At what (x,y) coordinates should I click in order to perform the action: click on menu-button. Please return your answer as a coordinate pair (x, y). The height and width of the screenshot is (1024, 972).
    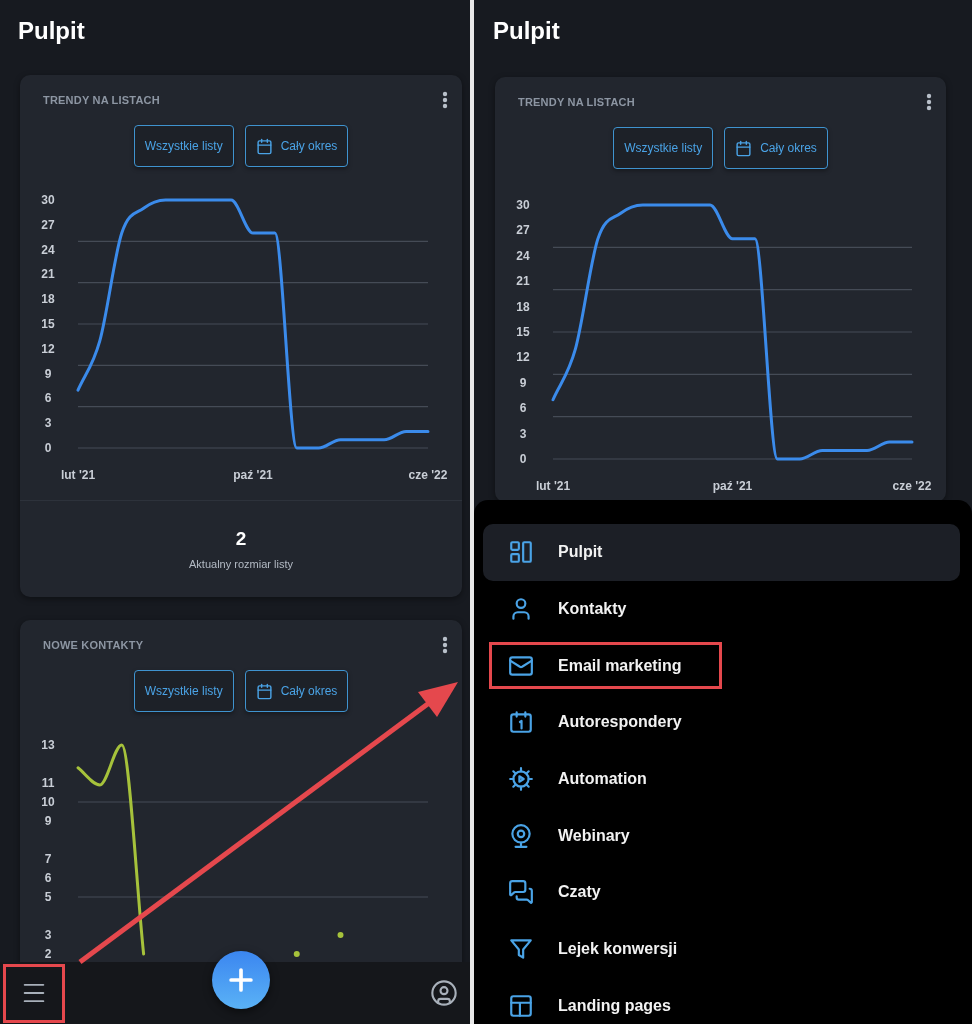
    Looking at the image, I should click on (34, 993).